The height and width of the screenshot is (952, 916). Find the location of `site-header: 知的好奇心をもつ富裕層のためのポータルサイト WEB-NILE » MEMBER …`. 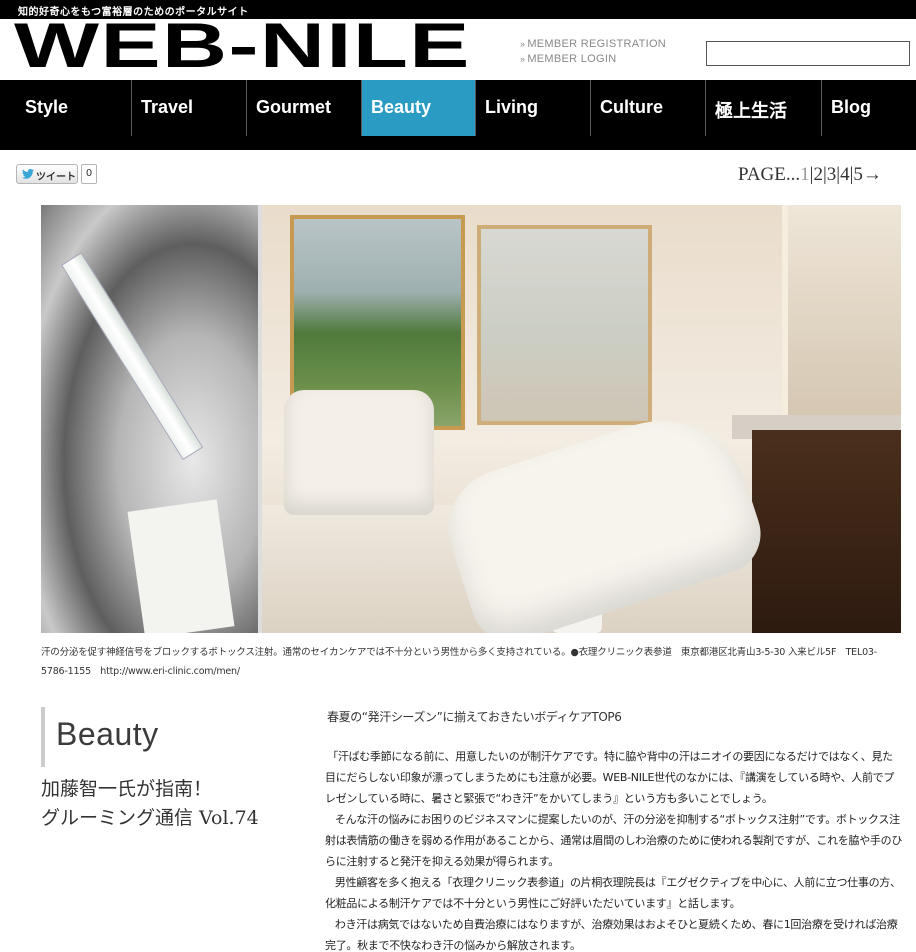

site-header: 知的好奇心をもつ富裕層のためのポータルサイト WEB-NILE » MEMBER … is located at coordinates (458, 40).